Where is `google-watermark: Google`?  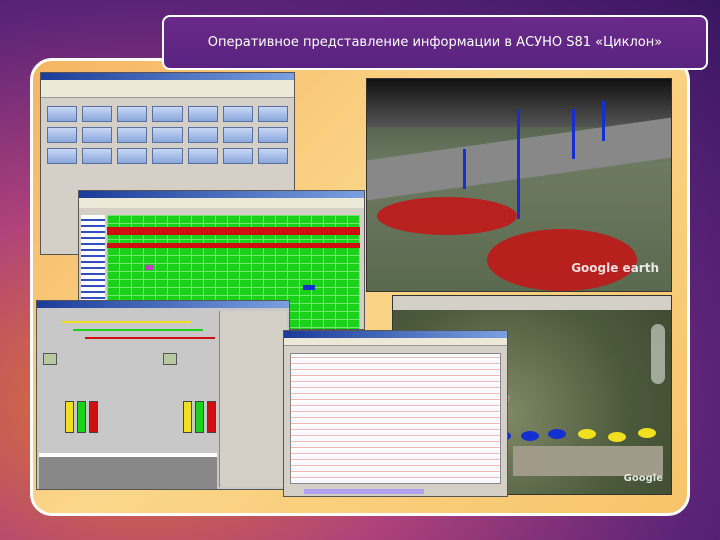 google-watermark: Google is located at coordinates (643, 478).